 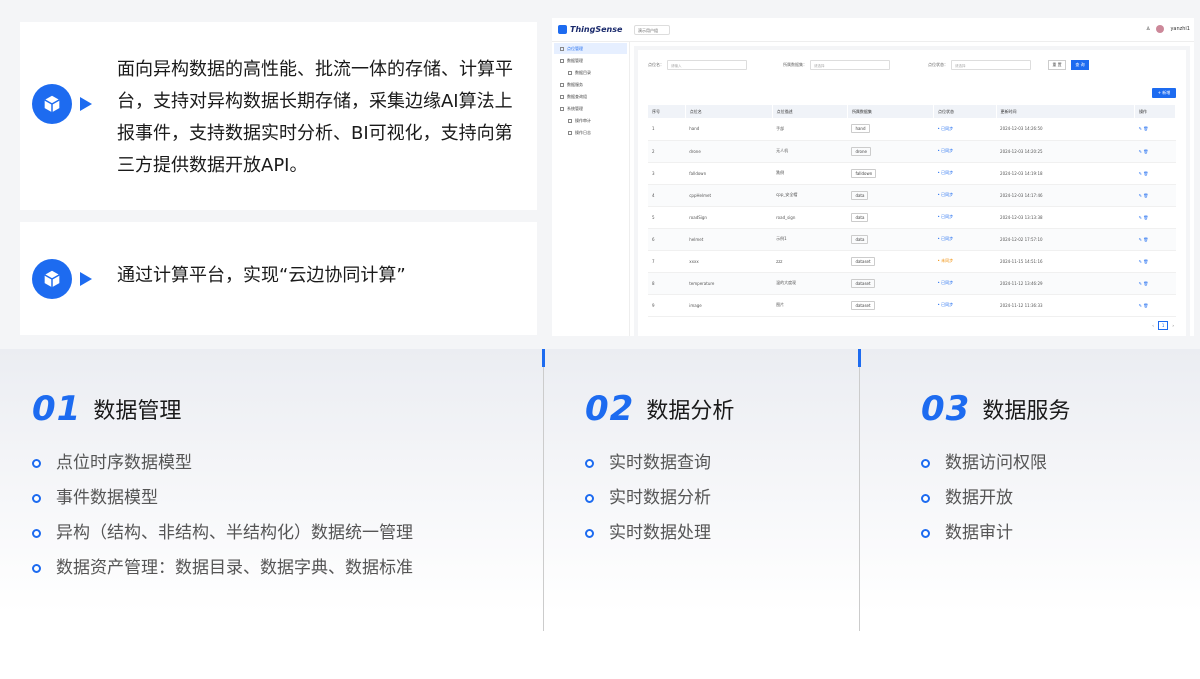 I want to click on list-item: 点位时序数据模型, so click(x=222, y=468).